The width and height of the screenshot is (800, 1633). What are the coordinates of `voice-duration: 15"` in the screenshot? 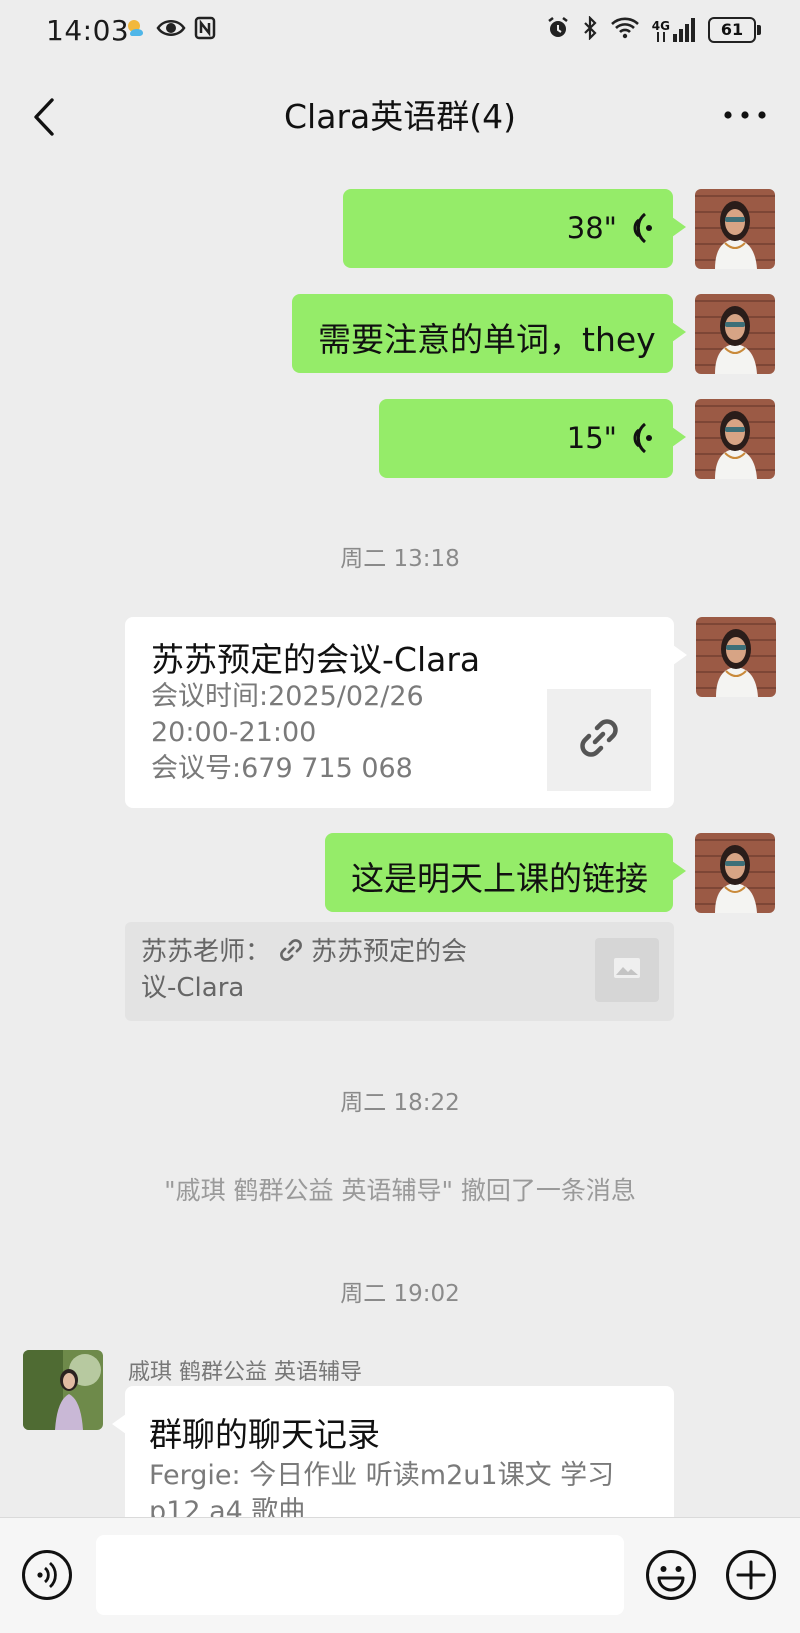 It's located at (591, 438).